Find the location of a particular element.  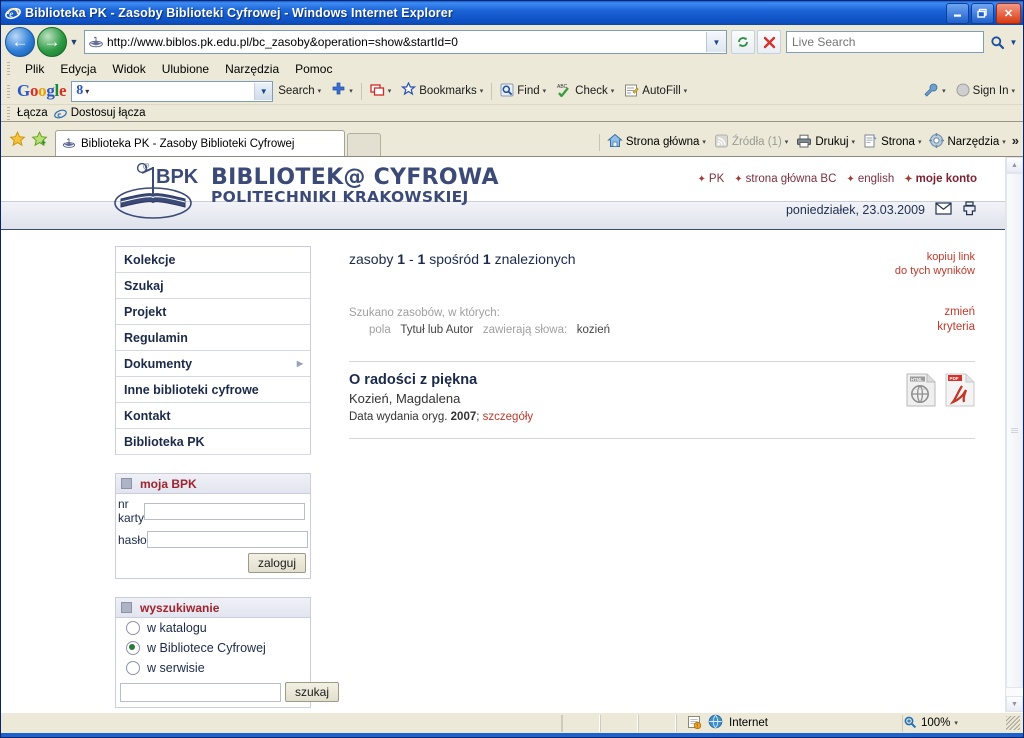

menu-item-pomoc: Pomoc is located at coordinates (313, 69).